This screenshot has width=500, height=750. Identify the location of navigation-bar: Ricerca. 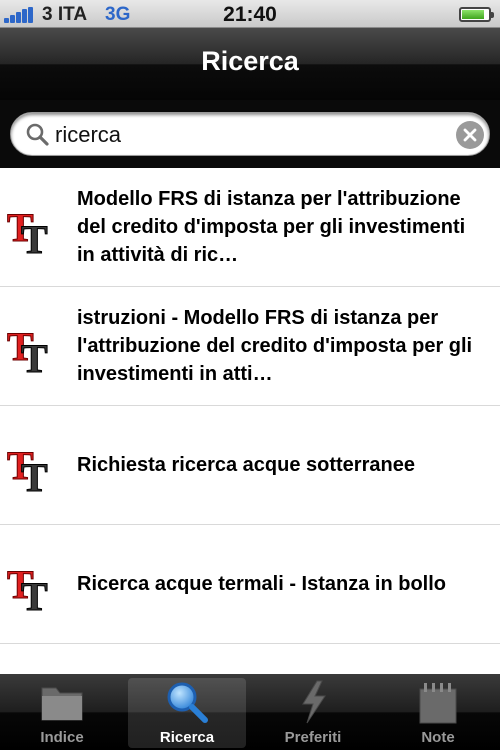
(250, 64).